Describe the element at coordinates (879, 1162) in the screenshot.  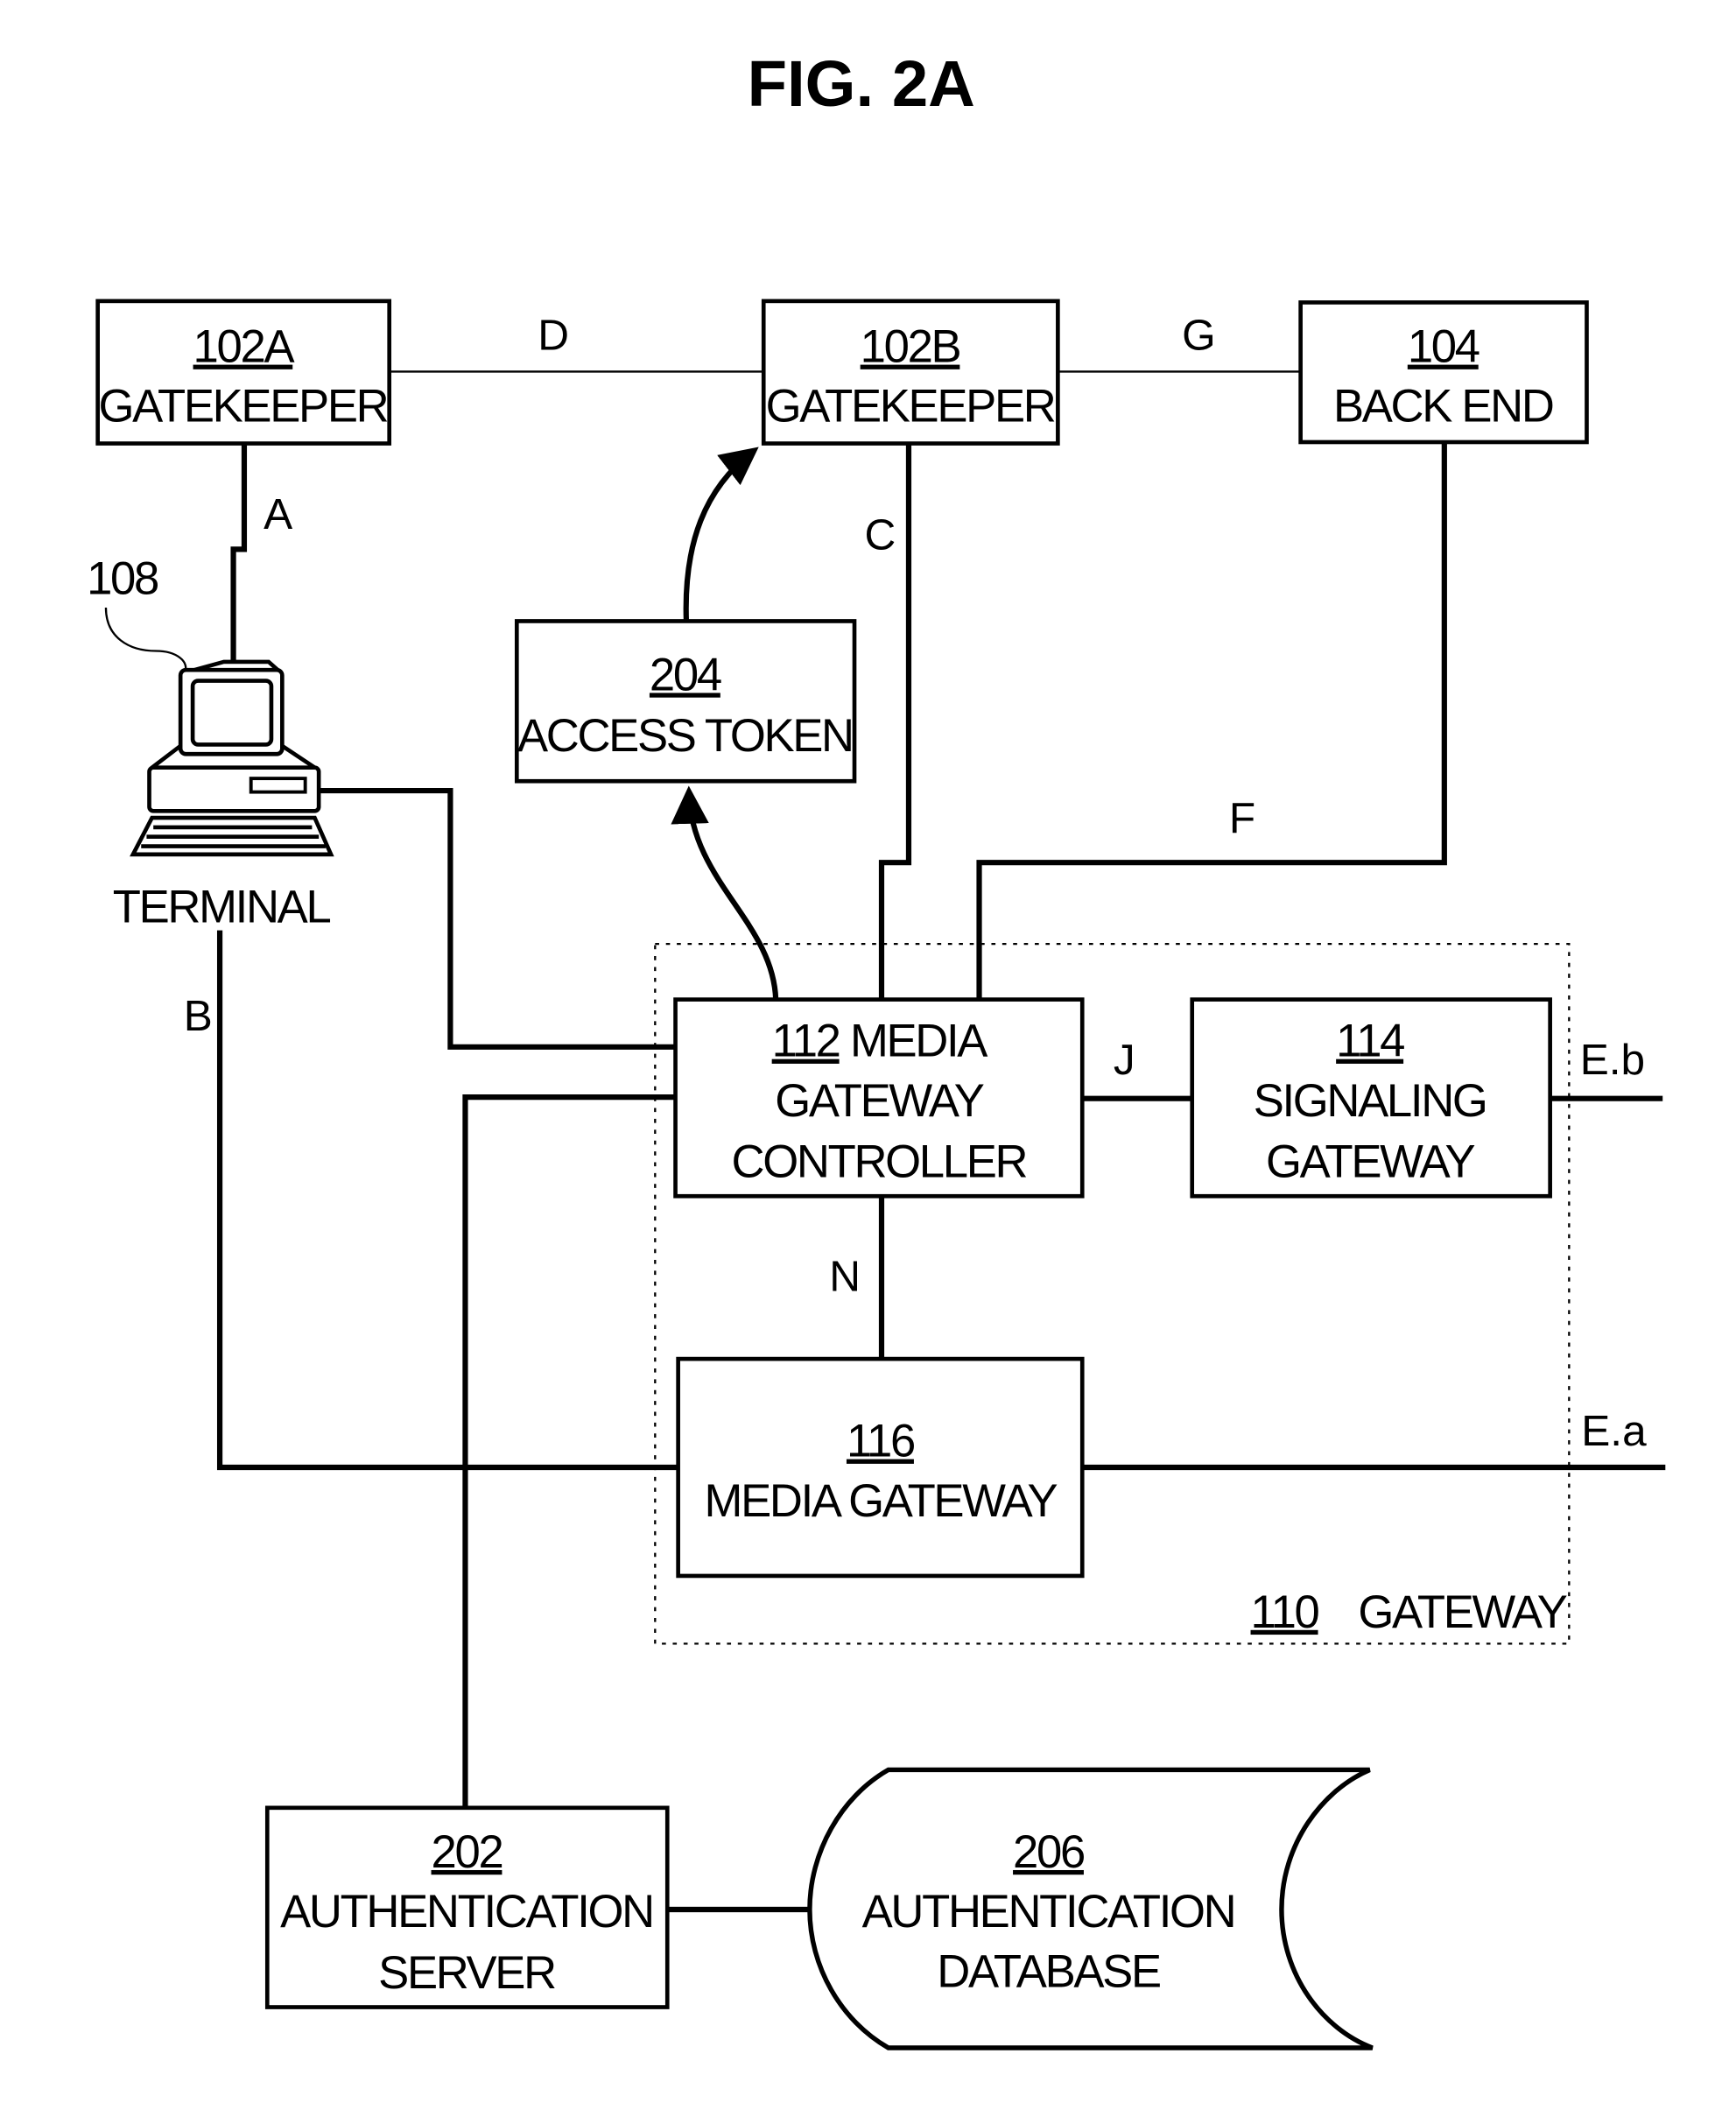
I see `label-mgc-line3: CONTROLLER` at that location.